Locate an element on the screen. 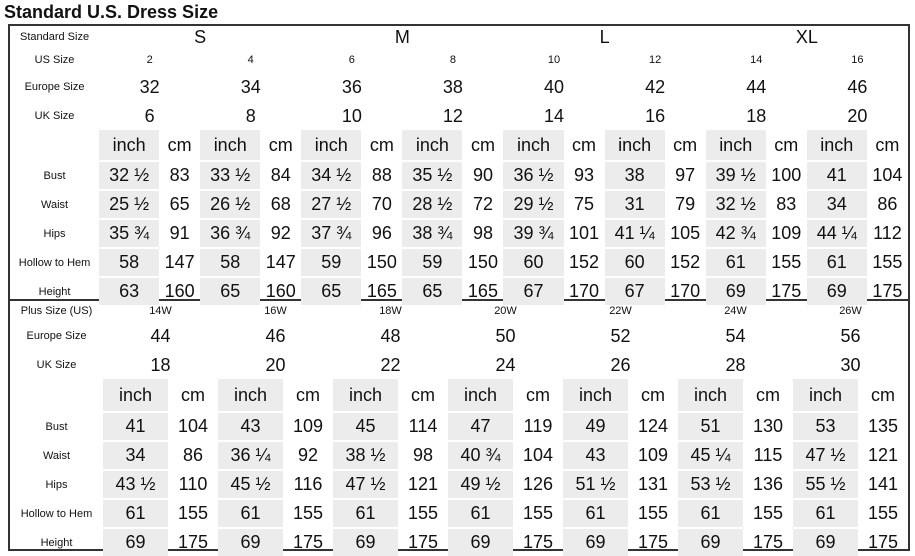  bust-cm-cell: 135 is located at coordinates (883, 425).